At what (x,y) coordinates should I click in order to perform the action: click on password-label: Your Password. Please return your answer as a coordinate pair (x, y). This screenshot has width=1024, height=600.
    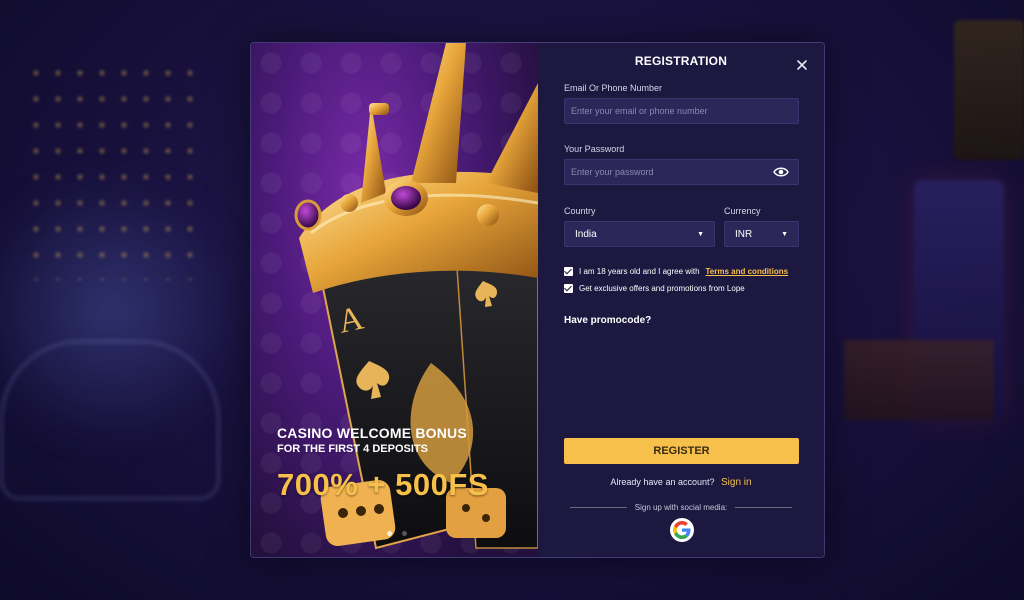
    Looking at the image, I should click on (594, 149).